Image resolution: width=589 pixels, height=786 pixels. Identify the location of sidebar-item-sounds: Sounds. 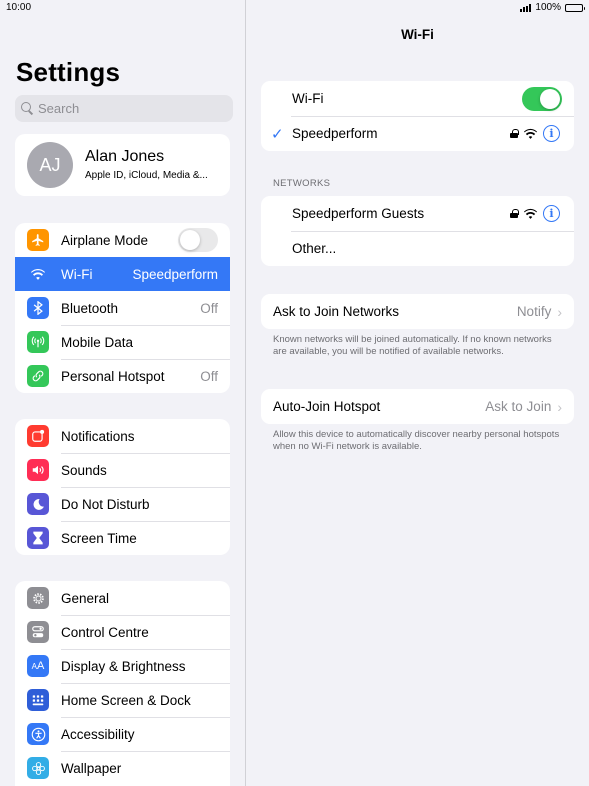
(122, 470).